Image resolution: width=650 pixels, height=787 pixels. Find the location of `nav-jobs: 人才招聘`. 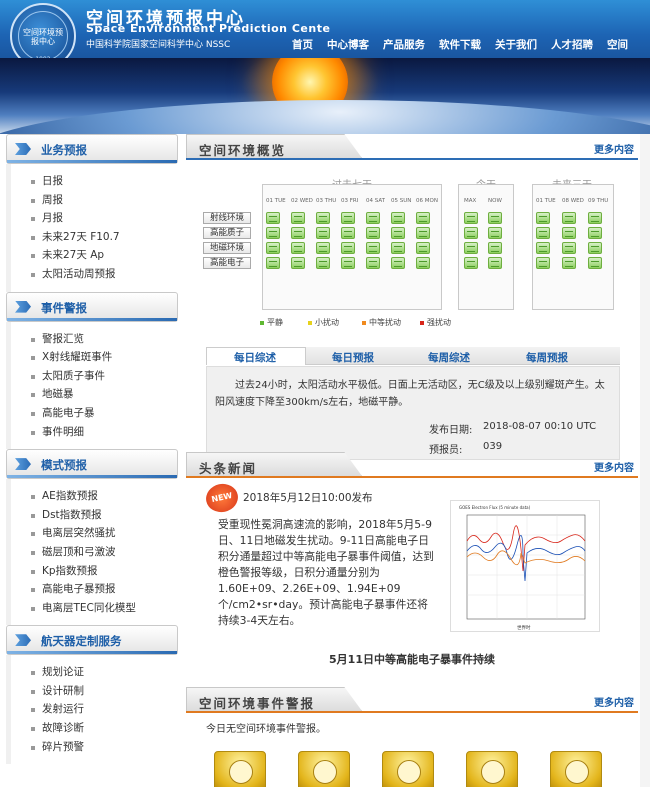

nav-jobs: 人才招聘 is located at coordinates (572, 44).